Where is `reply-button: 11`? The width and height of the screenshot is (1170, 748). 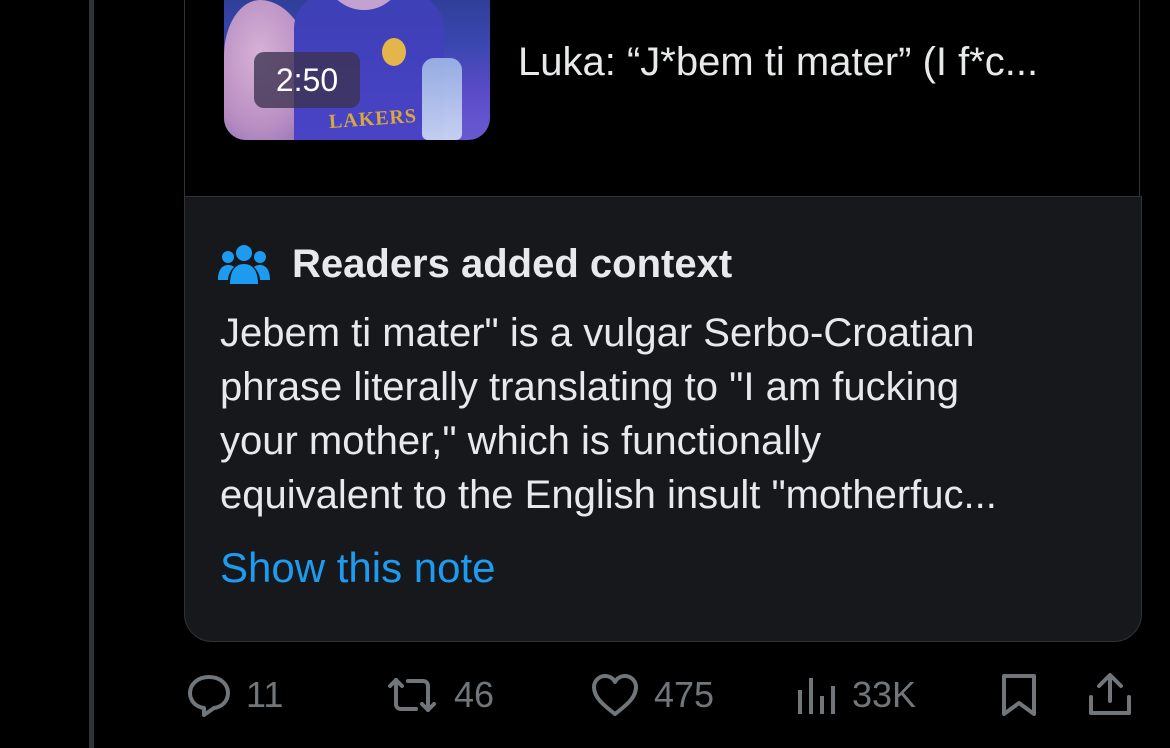
reply-button: 11 is located at coordinates (234, 695).